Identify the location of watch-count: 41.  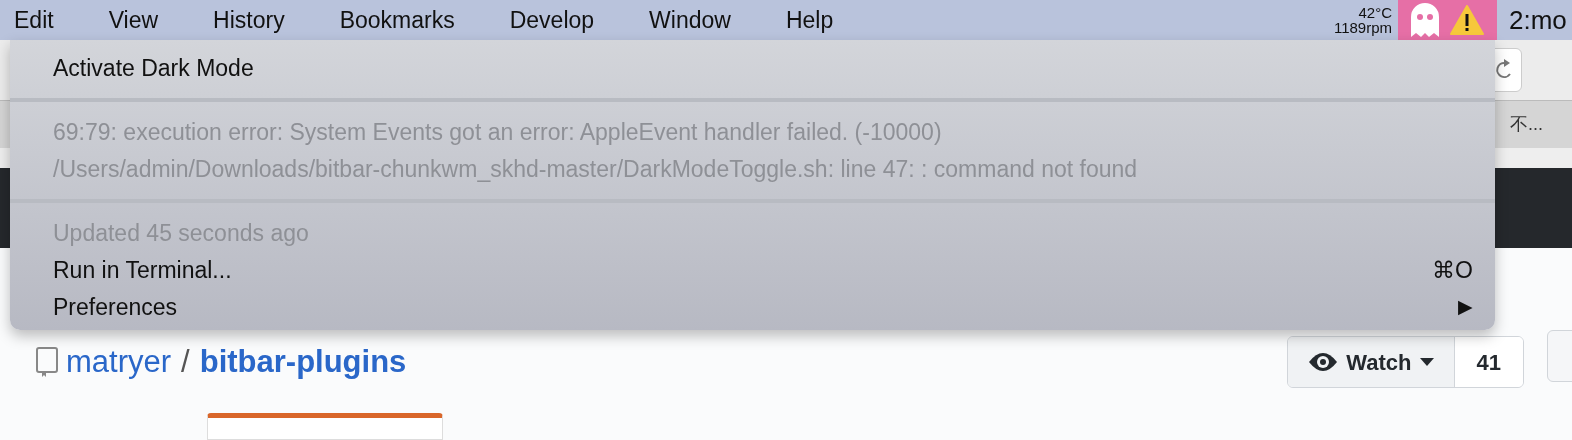
(1488, 362).